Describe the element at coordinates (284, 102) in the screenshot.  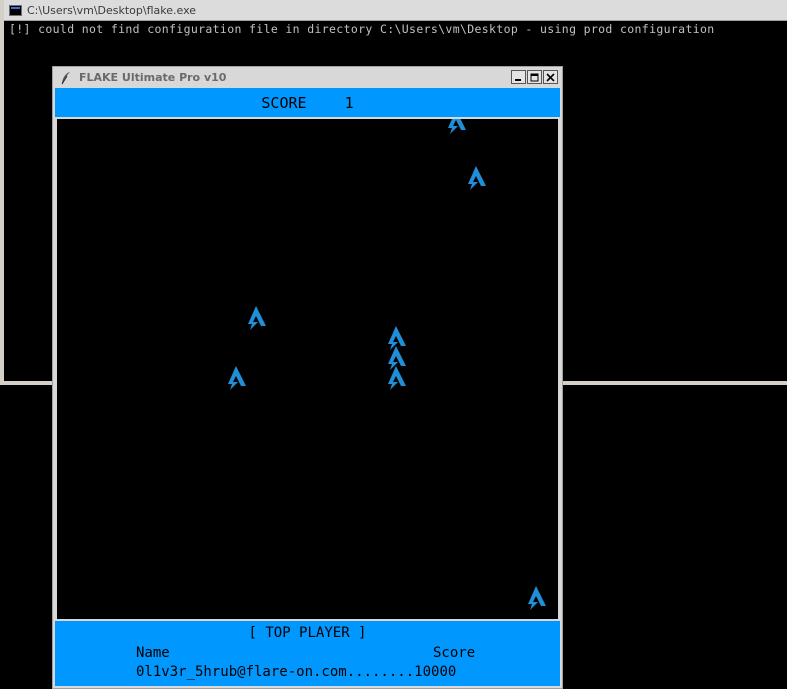
I see `score-label: SCORE` at that location.